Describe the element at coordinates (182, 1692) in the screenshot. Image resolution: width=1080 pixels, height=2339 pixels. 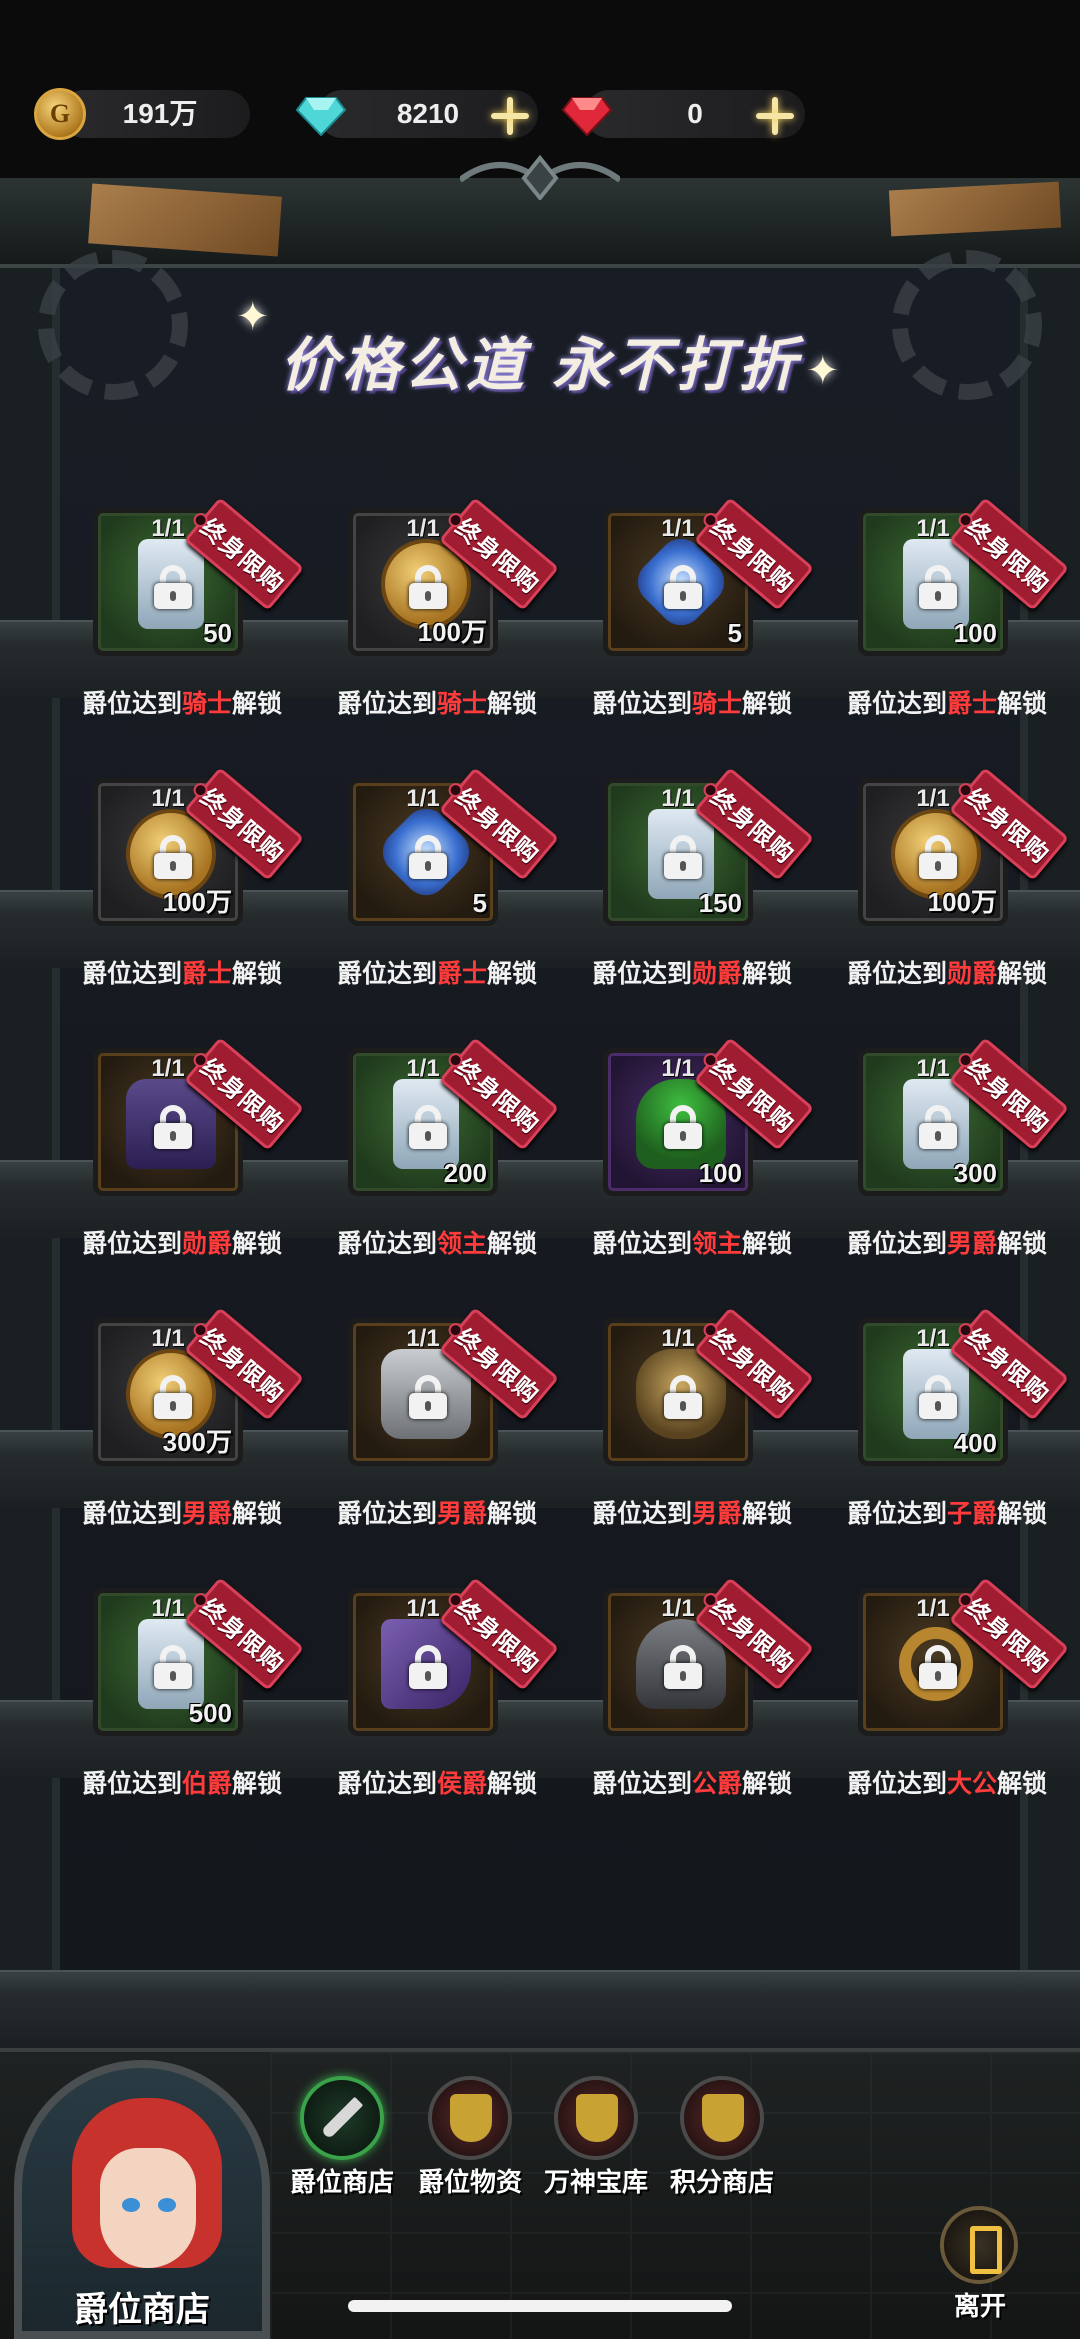
I see `shop-item: 1/1 500 终身限购 爵位达到伯爵解锁` at that location.